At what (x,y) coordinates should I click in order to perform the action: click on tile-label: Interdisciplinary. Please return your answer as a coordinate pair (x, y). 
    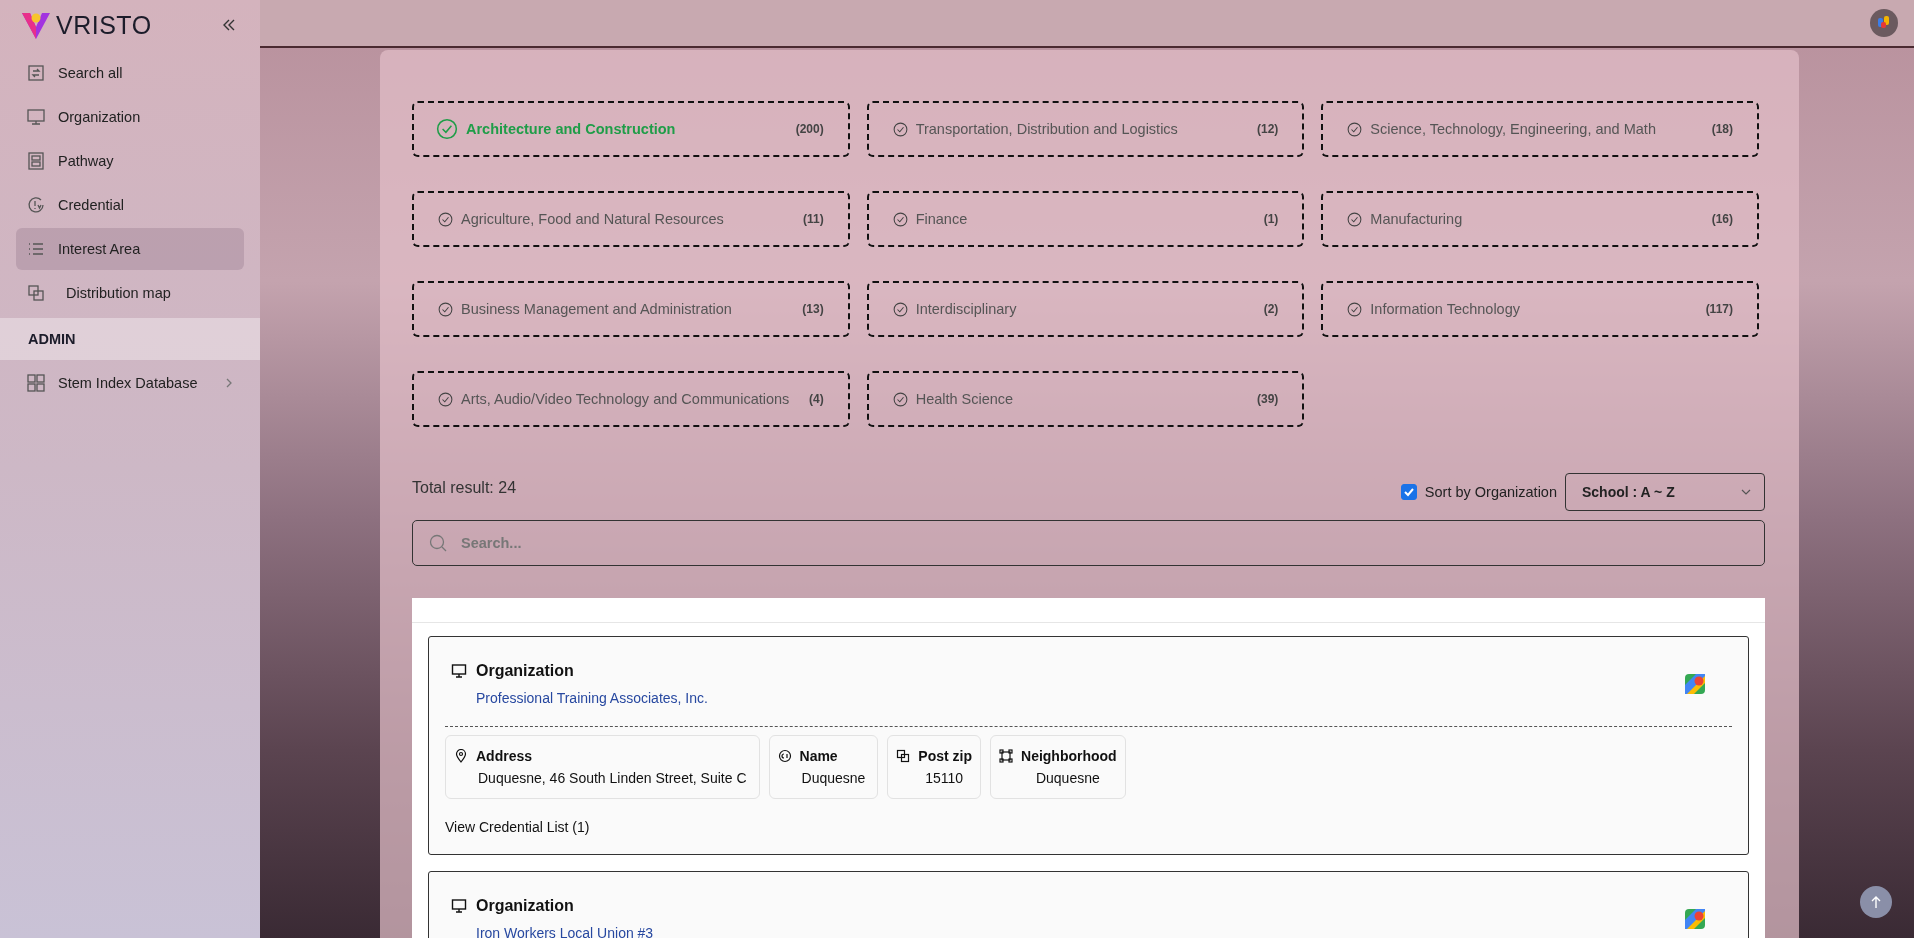
    Looking at the image, I should click on (966, 309).